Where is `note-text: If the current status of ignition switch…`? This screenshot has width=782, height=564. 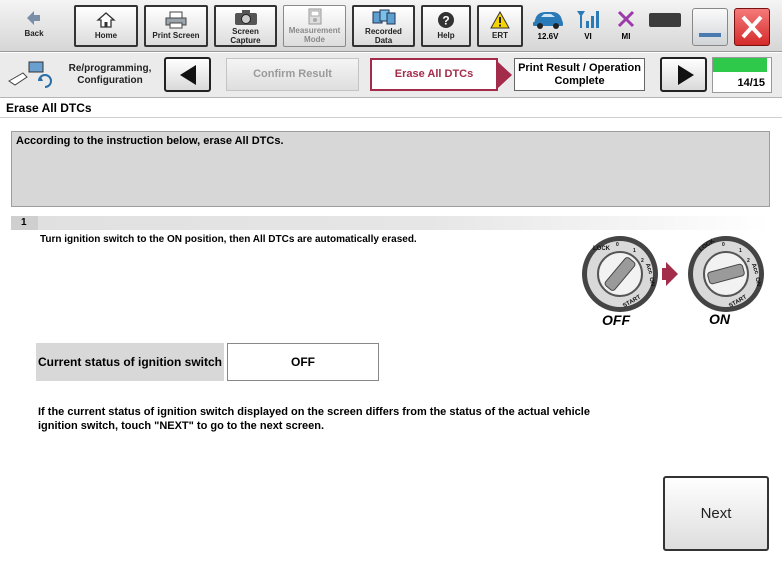
note-text: If the current status of ignition switch… is located at coordinates (314, 419).